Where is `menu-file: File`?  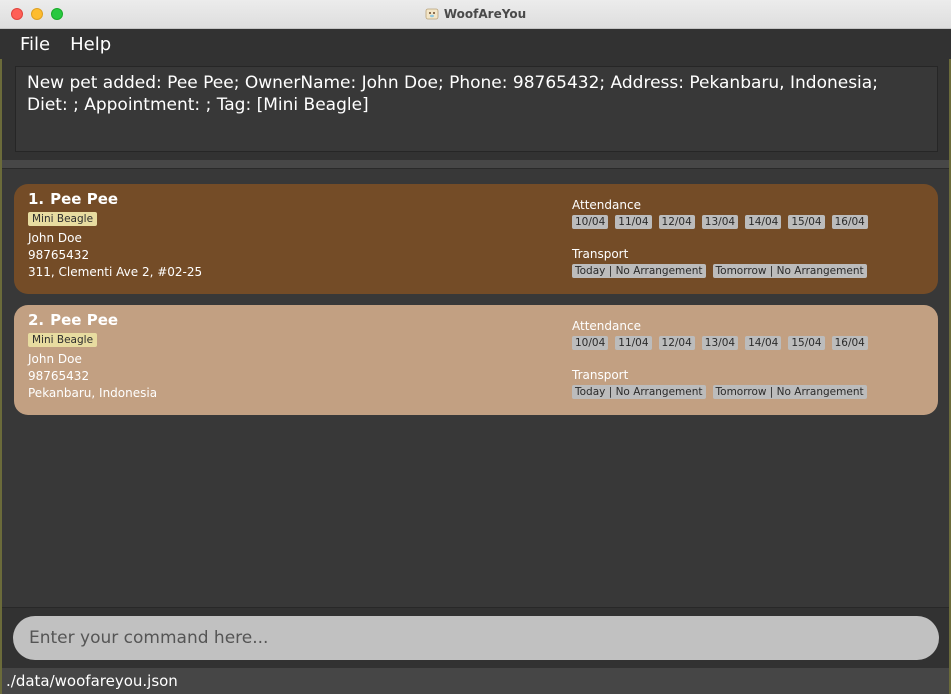 menu-file: File is located at coordinates (35, 44).